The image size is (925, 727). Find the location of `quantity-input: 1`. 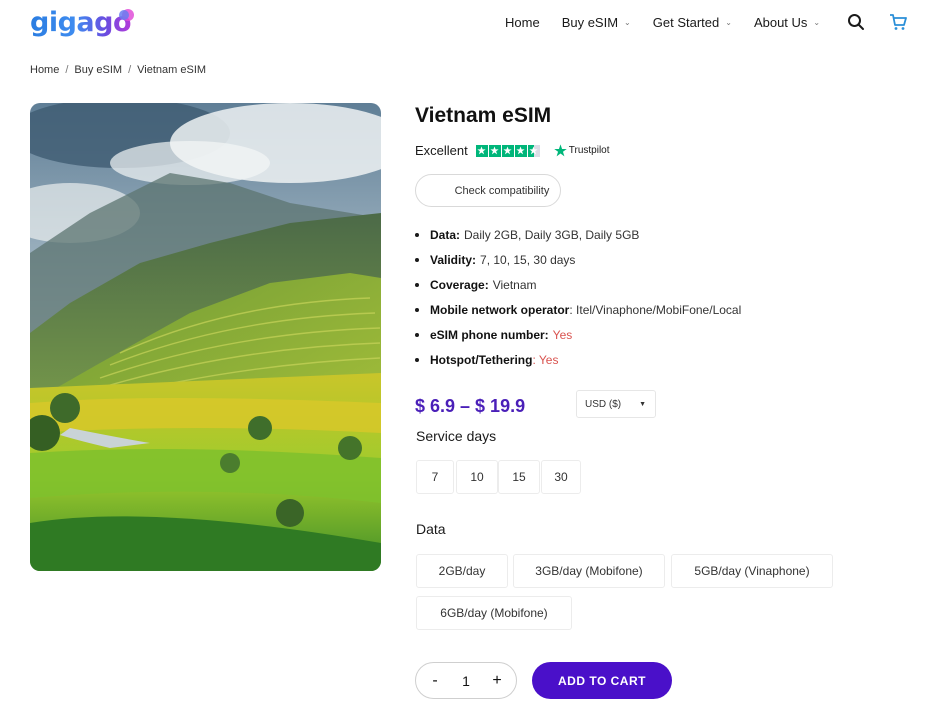

quantity-input: 1 is located at coordinates (466, 681).